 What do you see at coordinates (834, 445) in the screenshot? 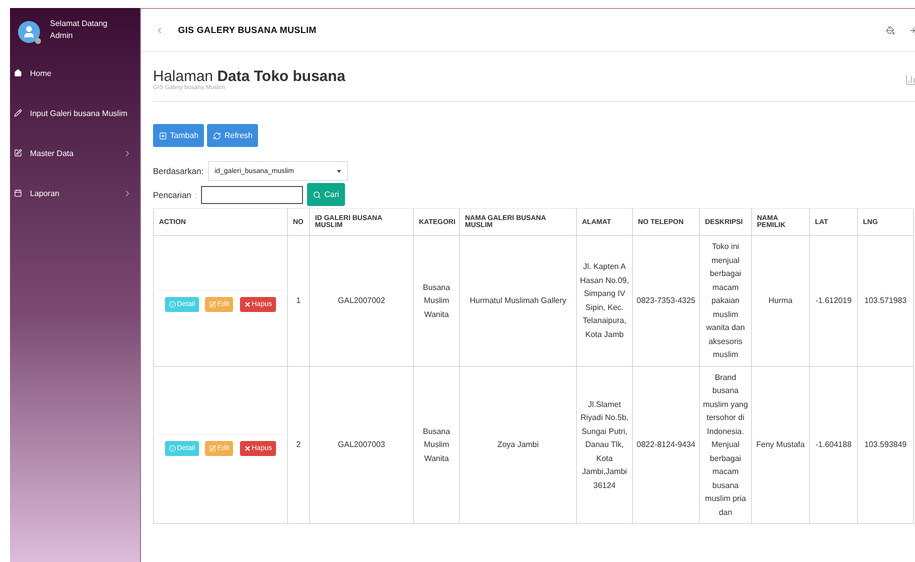
I see `table-cell: -1.604188` at bounding box center [834, 445].